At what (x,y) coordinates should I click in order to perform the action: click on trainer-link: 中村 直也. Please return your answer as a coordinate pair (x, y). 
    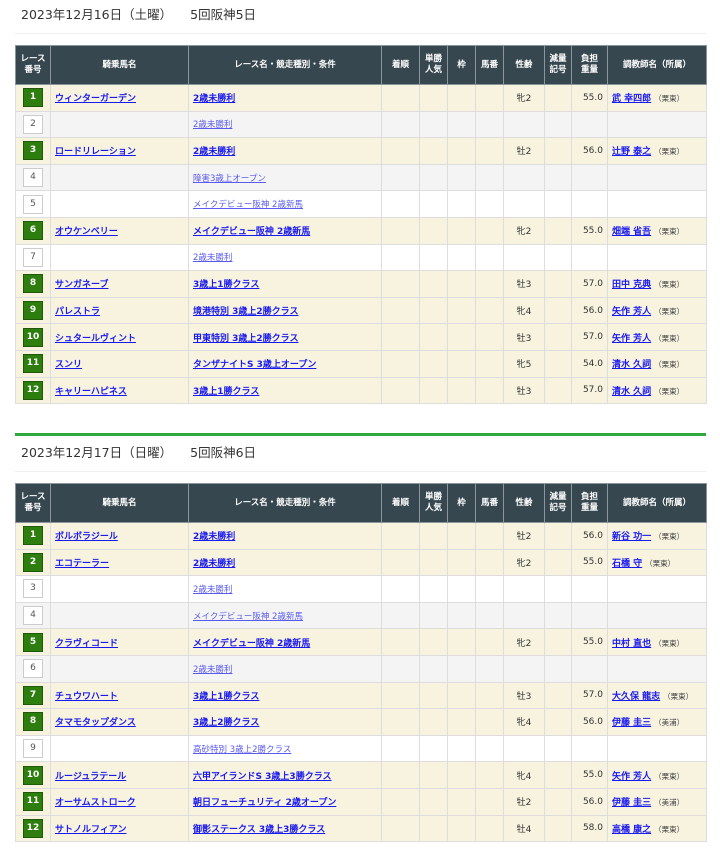
    Looking at the image, I should click on (631, 644).